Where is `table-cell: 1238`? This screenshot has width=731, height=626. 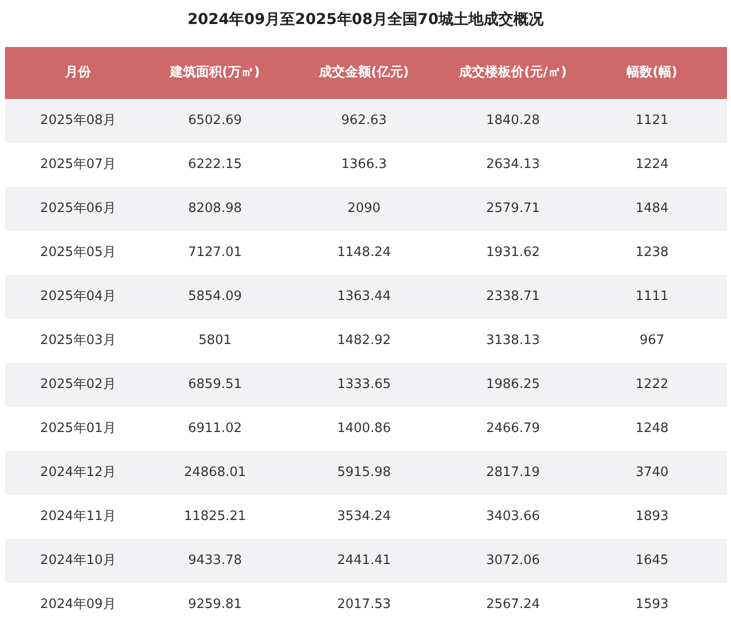
table-cell: 1238 is located at coordinates (652, 253).